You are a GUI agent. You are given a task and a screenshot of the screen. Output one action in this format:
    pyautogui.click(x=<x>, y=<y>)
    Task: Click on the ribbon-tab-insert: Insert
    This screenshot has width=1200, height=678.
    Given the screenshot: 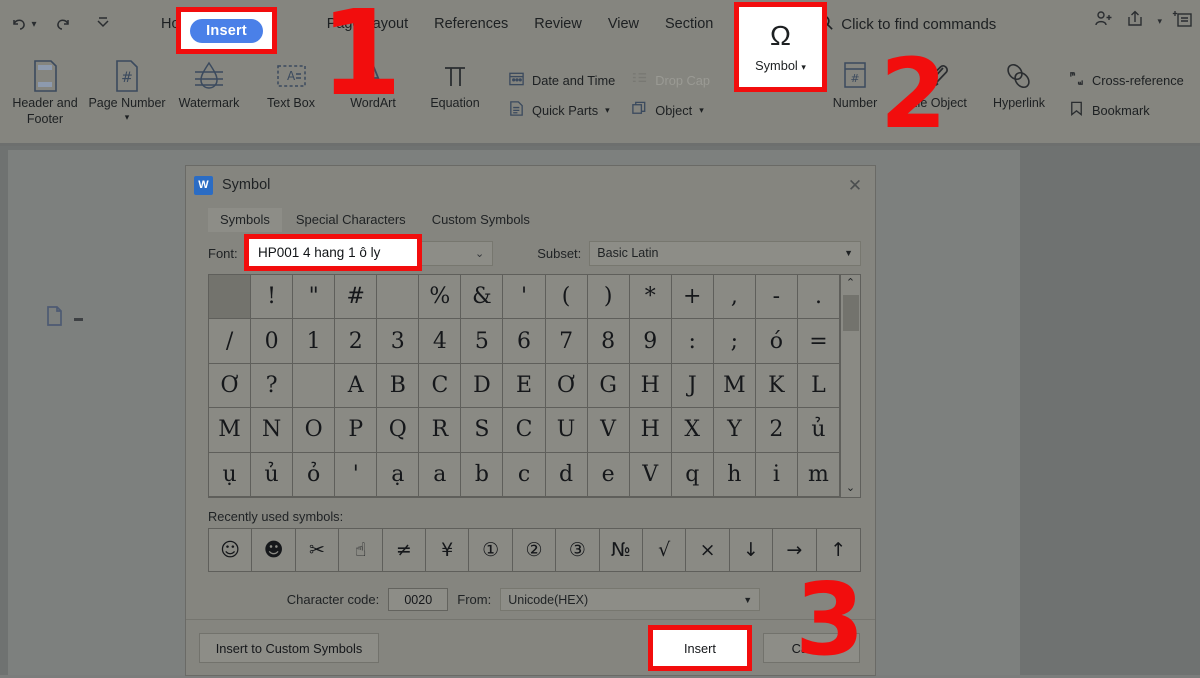 What is the action you would take?
    pyautogui.click(x=226, y=30)
    